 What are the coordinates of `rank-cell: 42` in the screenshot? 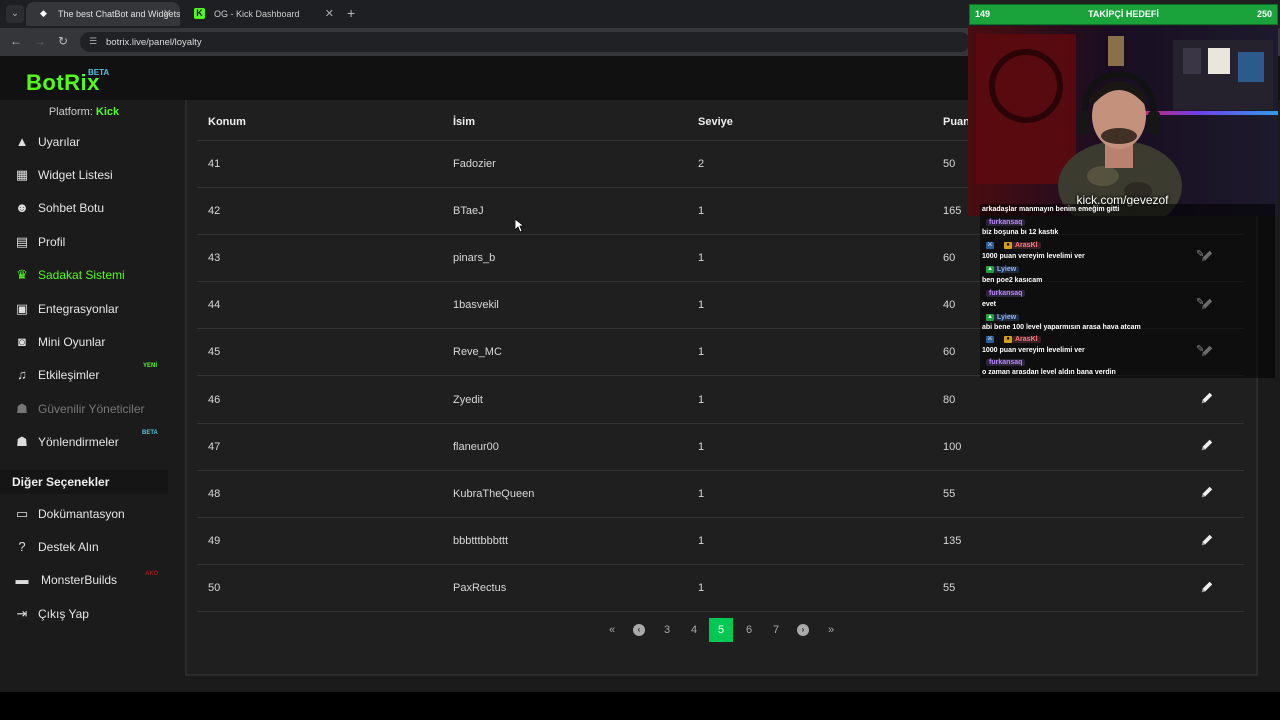 It's located at (319, 211).